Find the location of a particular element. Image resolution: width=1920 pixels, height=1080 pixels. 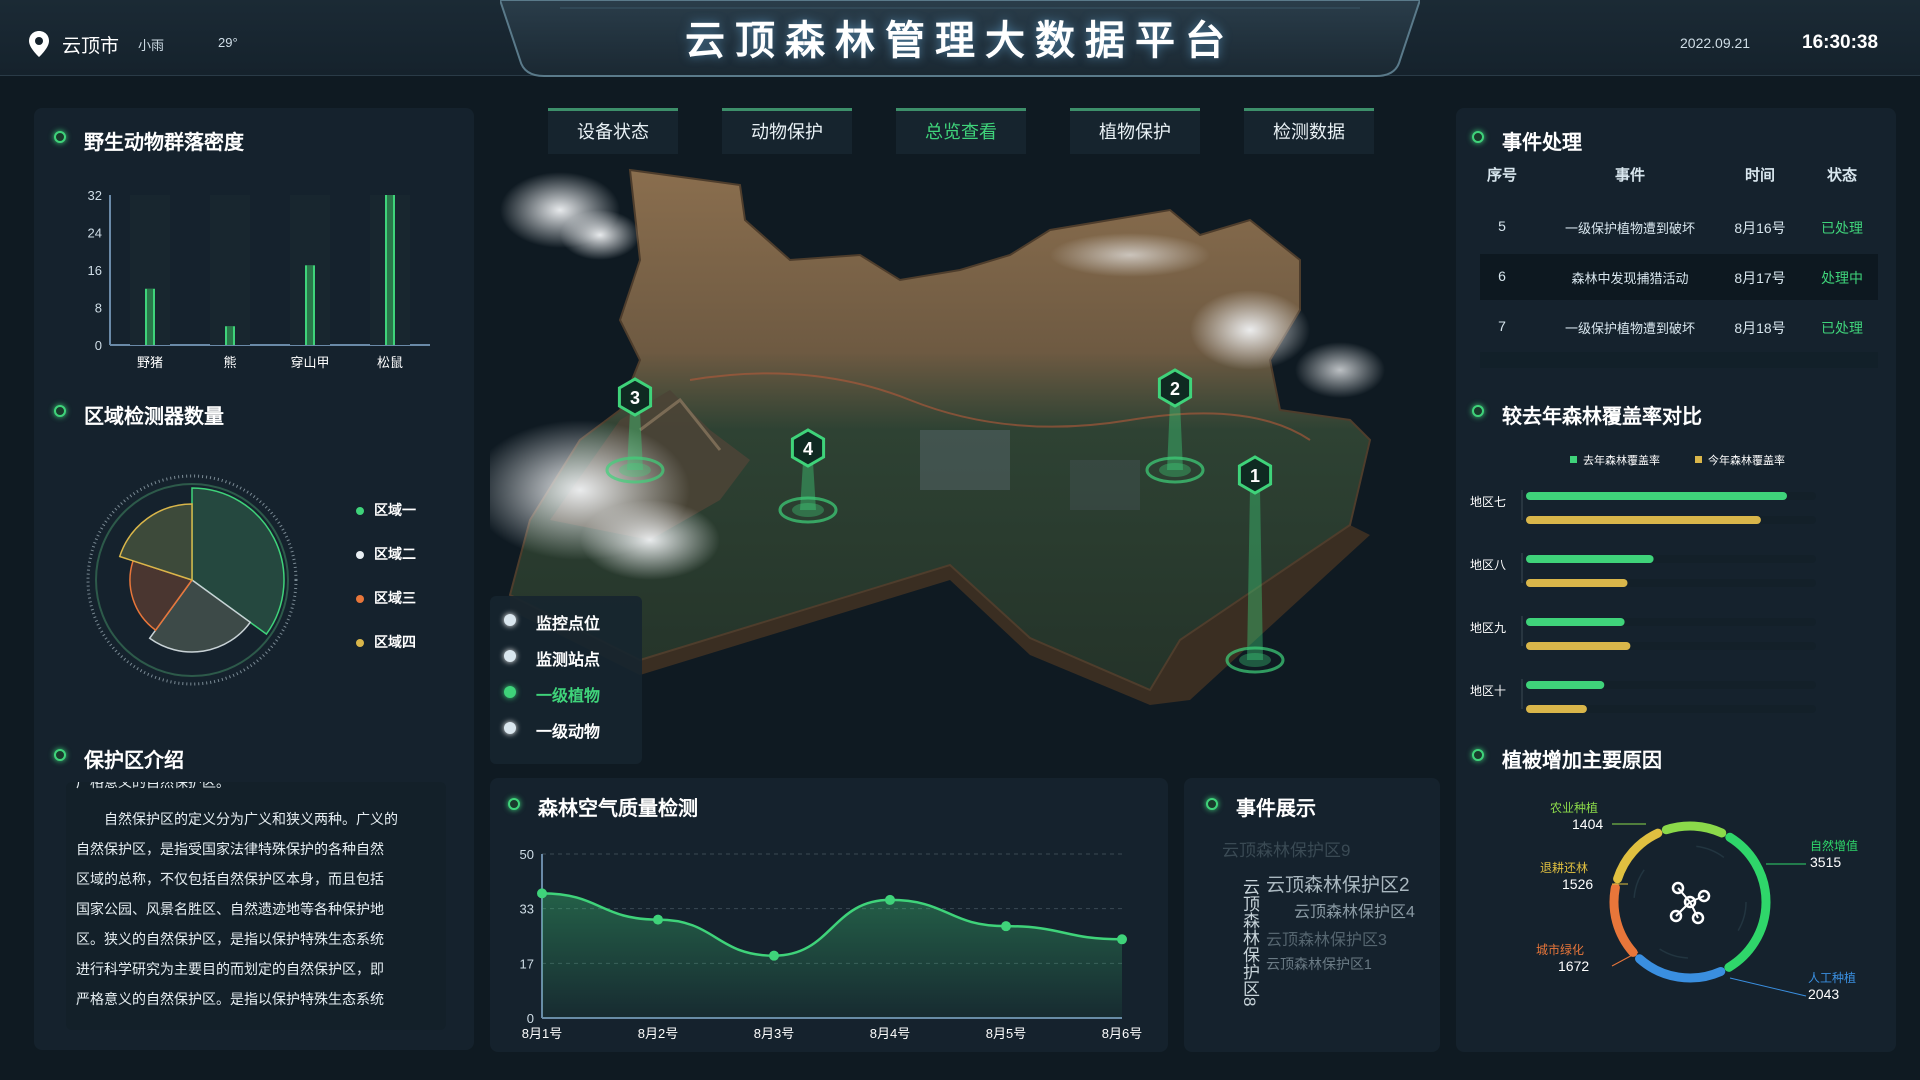

showcase-item-4: 云顶森林保护区4 is located at coordinates (1354, 910).